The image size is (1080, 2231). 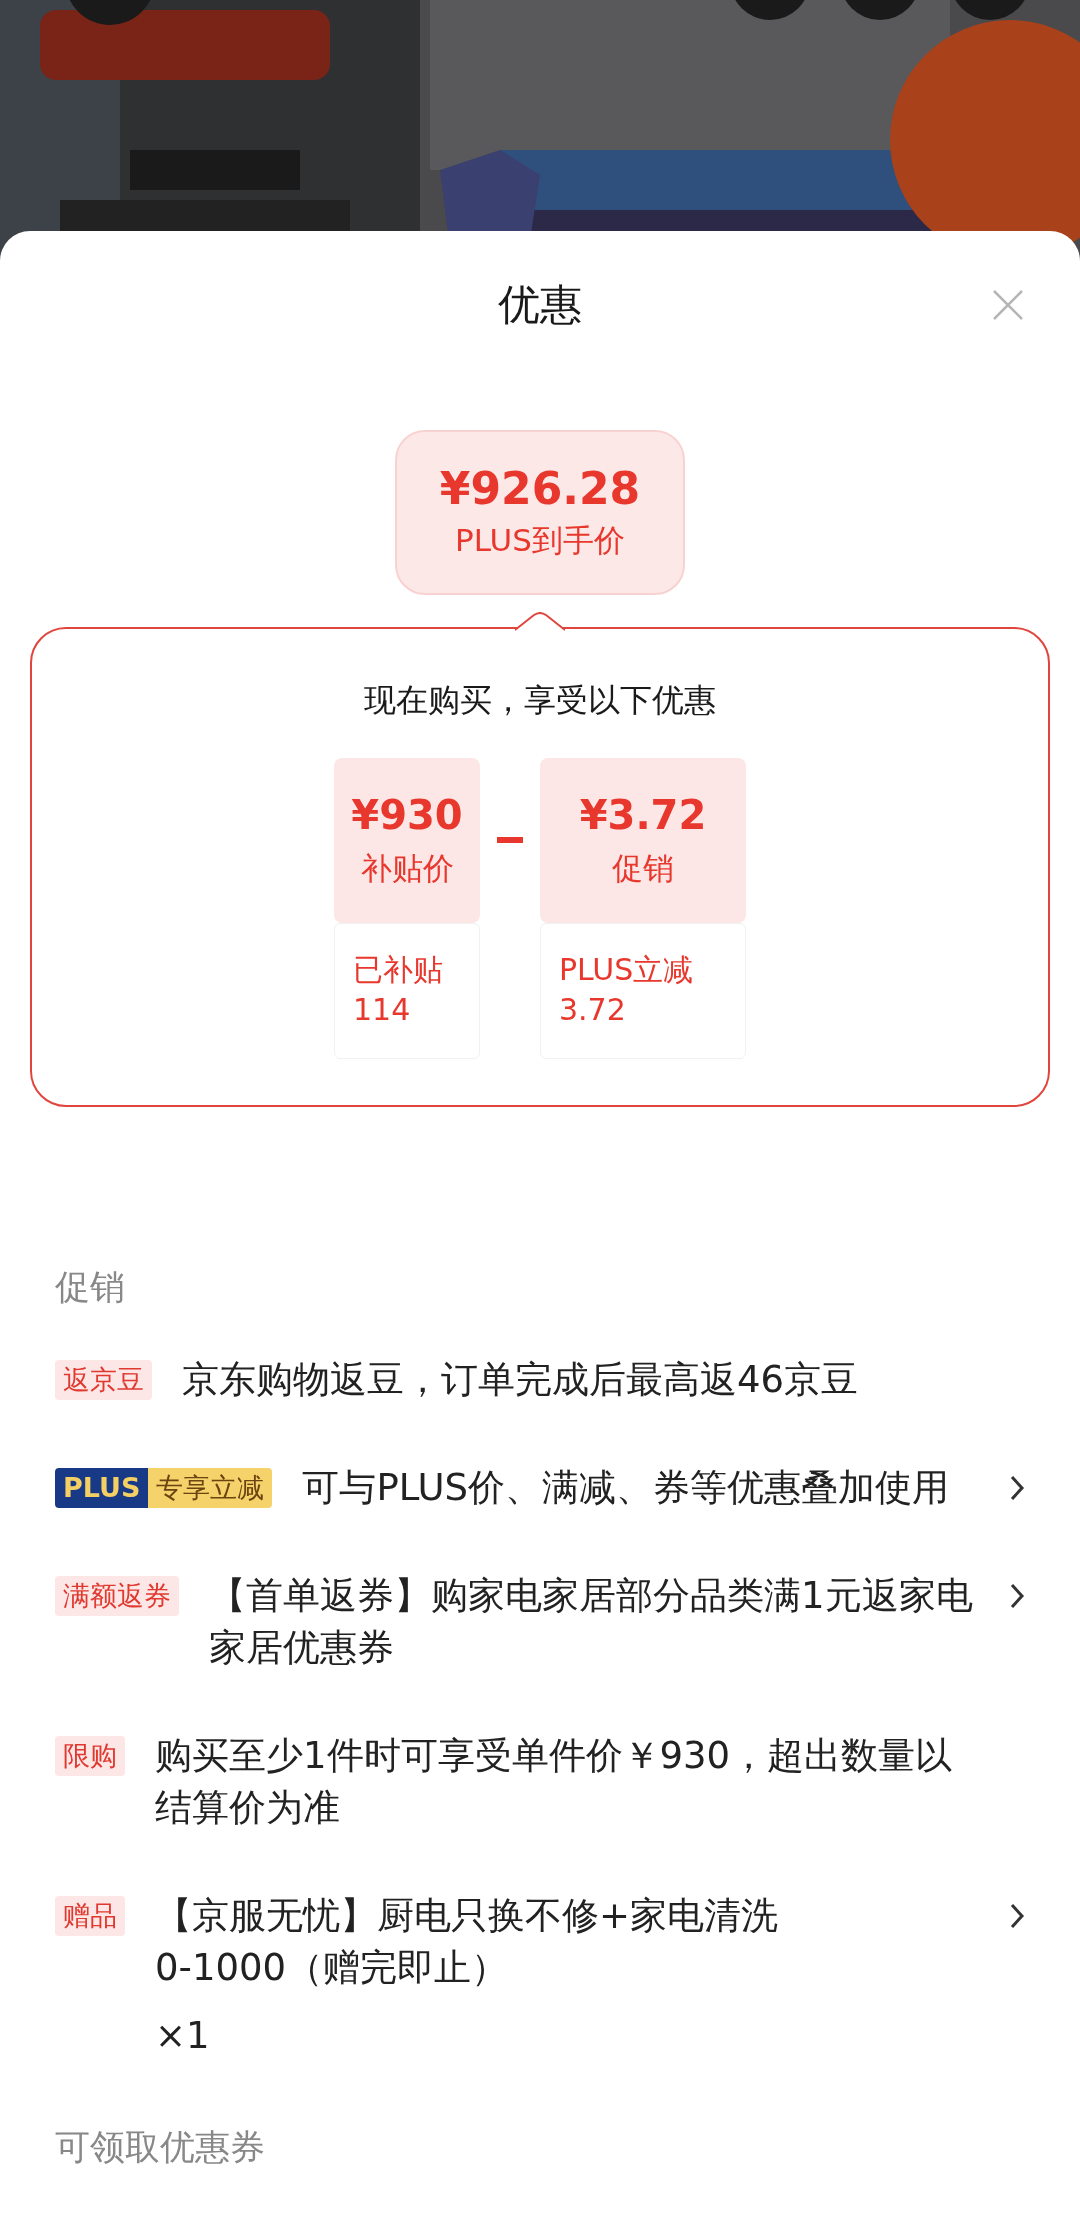 I want to click on sheet-title: 优惠, so click(x=540, y=305).